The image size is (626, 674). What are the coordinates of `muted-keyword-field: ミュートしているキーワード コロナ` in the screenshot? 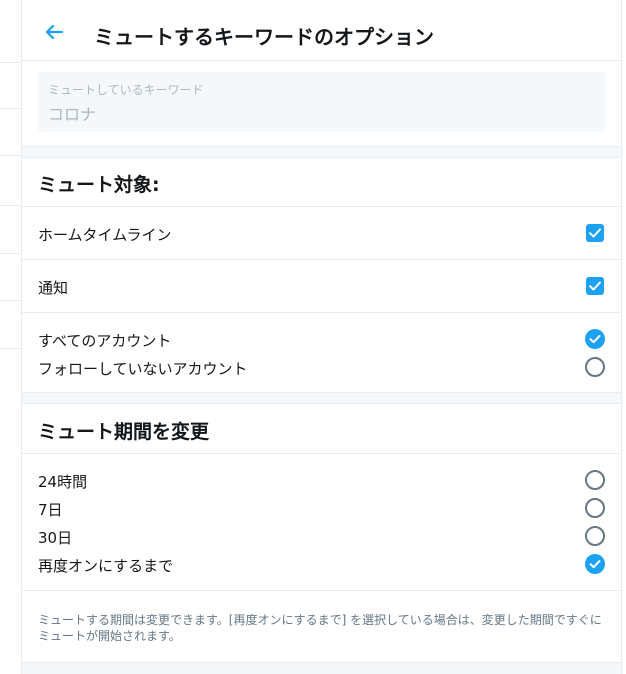 It's located at (321, 102).